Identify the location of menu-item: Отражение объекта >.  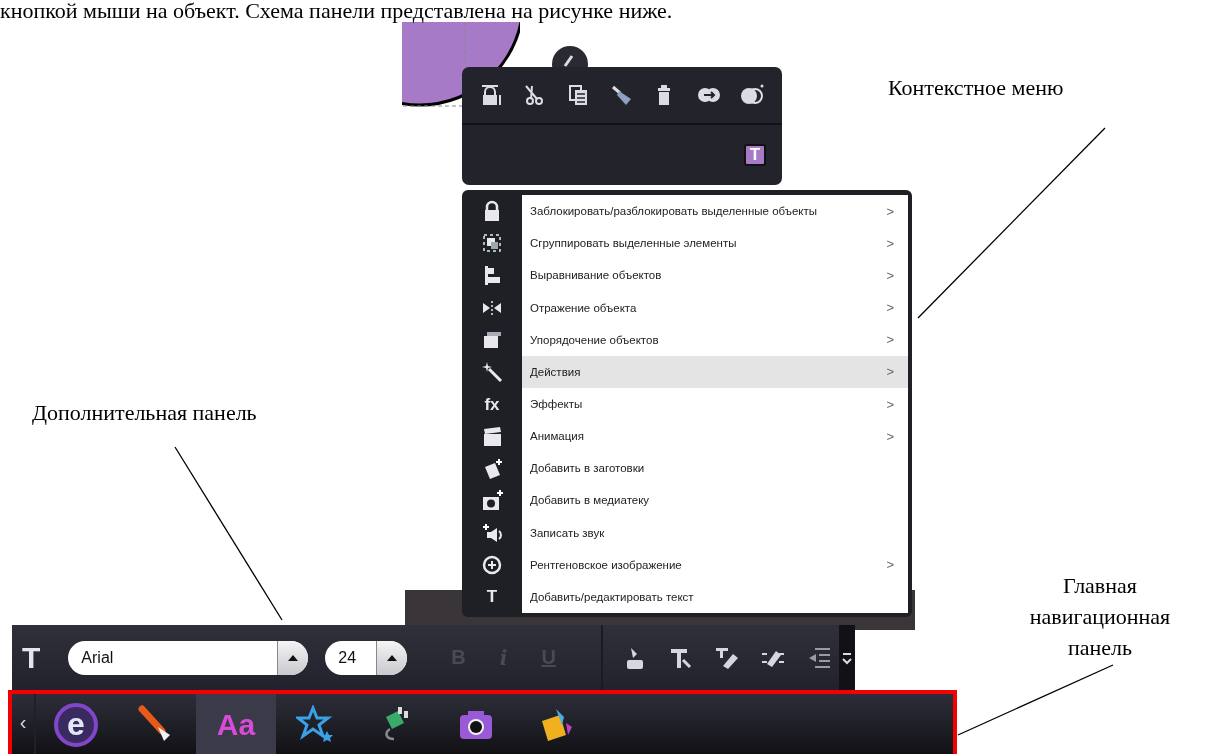
(715, 307).